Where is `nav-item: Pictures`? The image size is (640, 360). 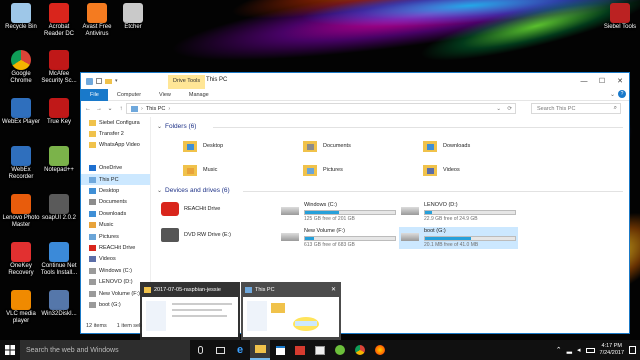 nav-item: Pictures is located at coordinates (115, 236).